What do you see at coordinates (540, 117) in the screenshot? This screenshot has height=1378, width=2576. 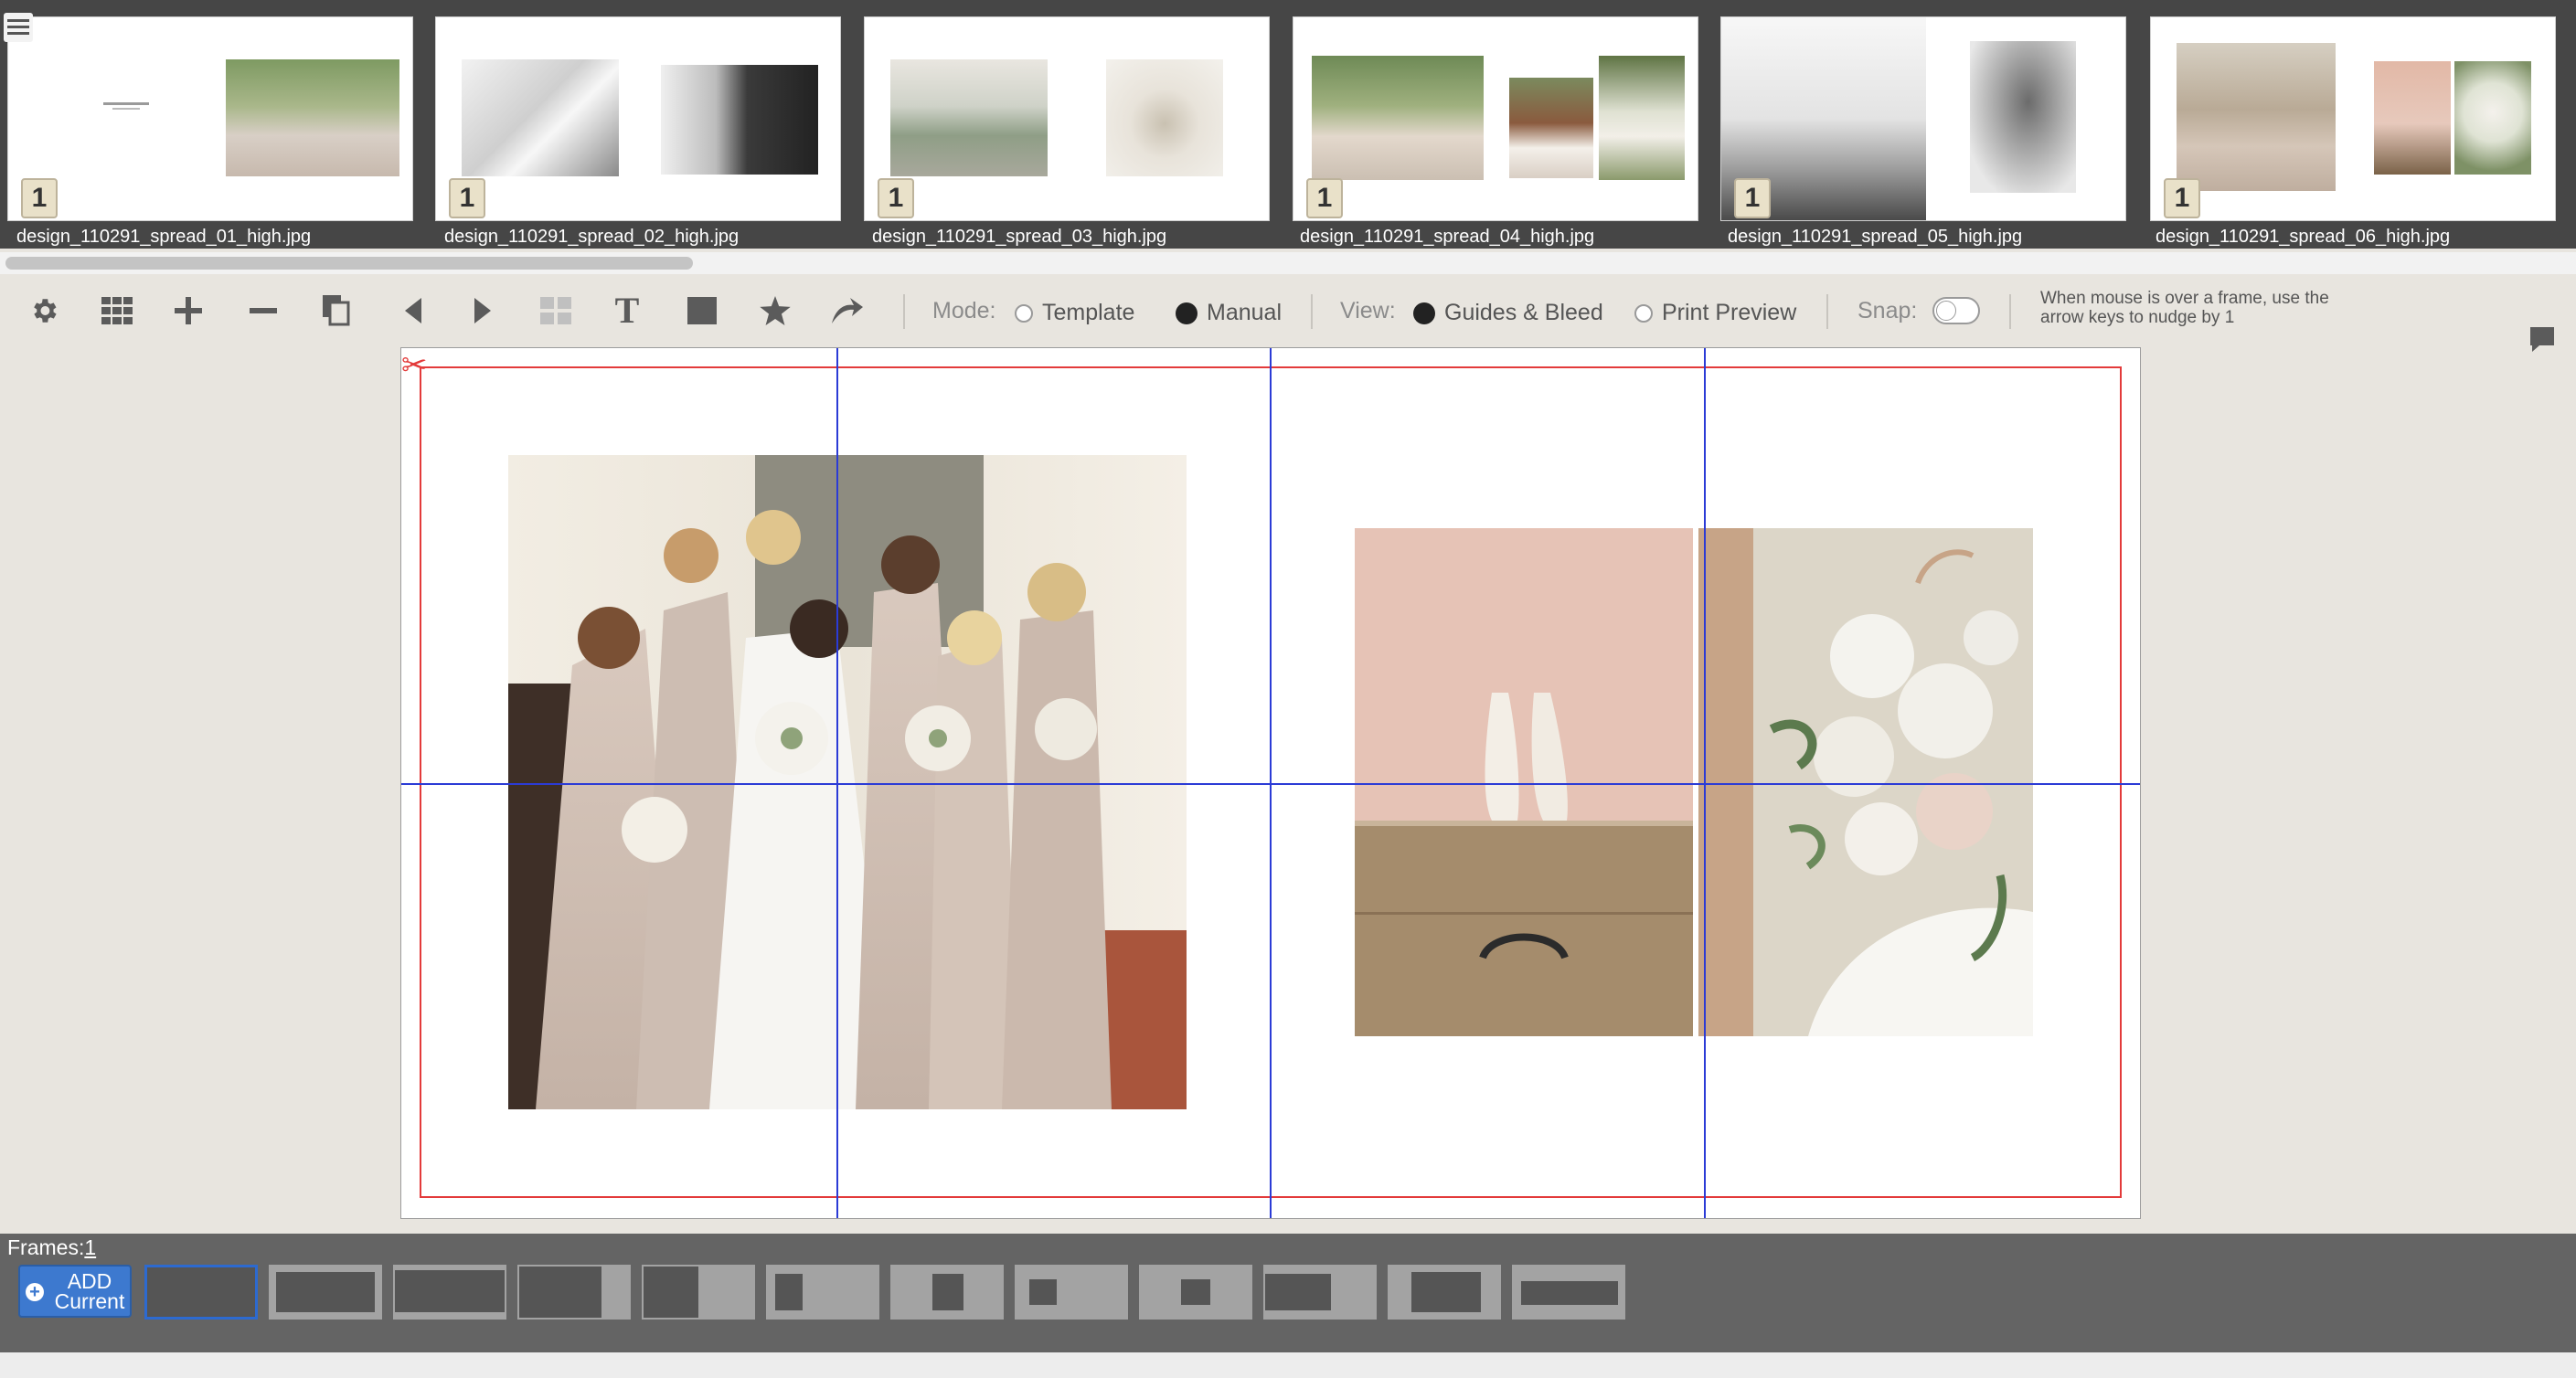 I see `groom-bowtie-photo` at bounding box center [540, 117].